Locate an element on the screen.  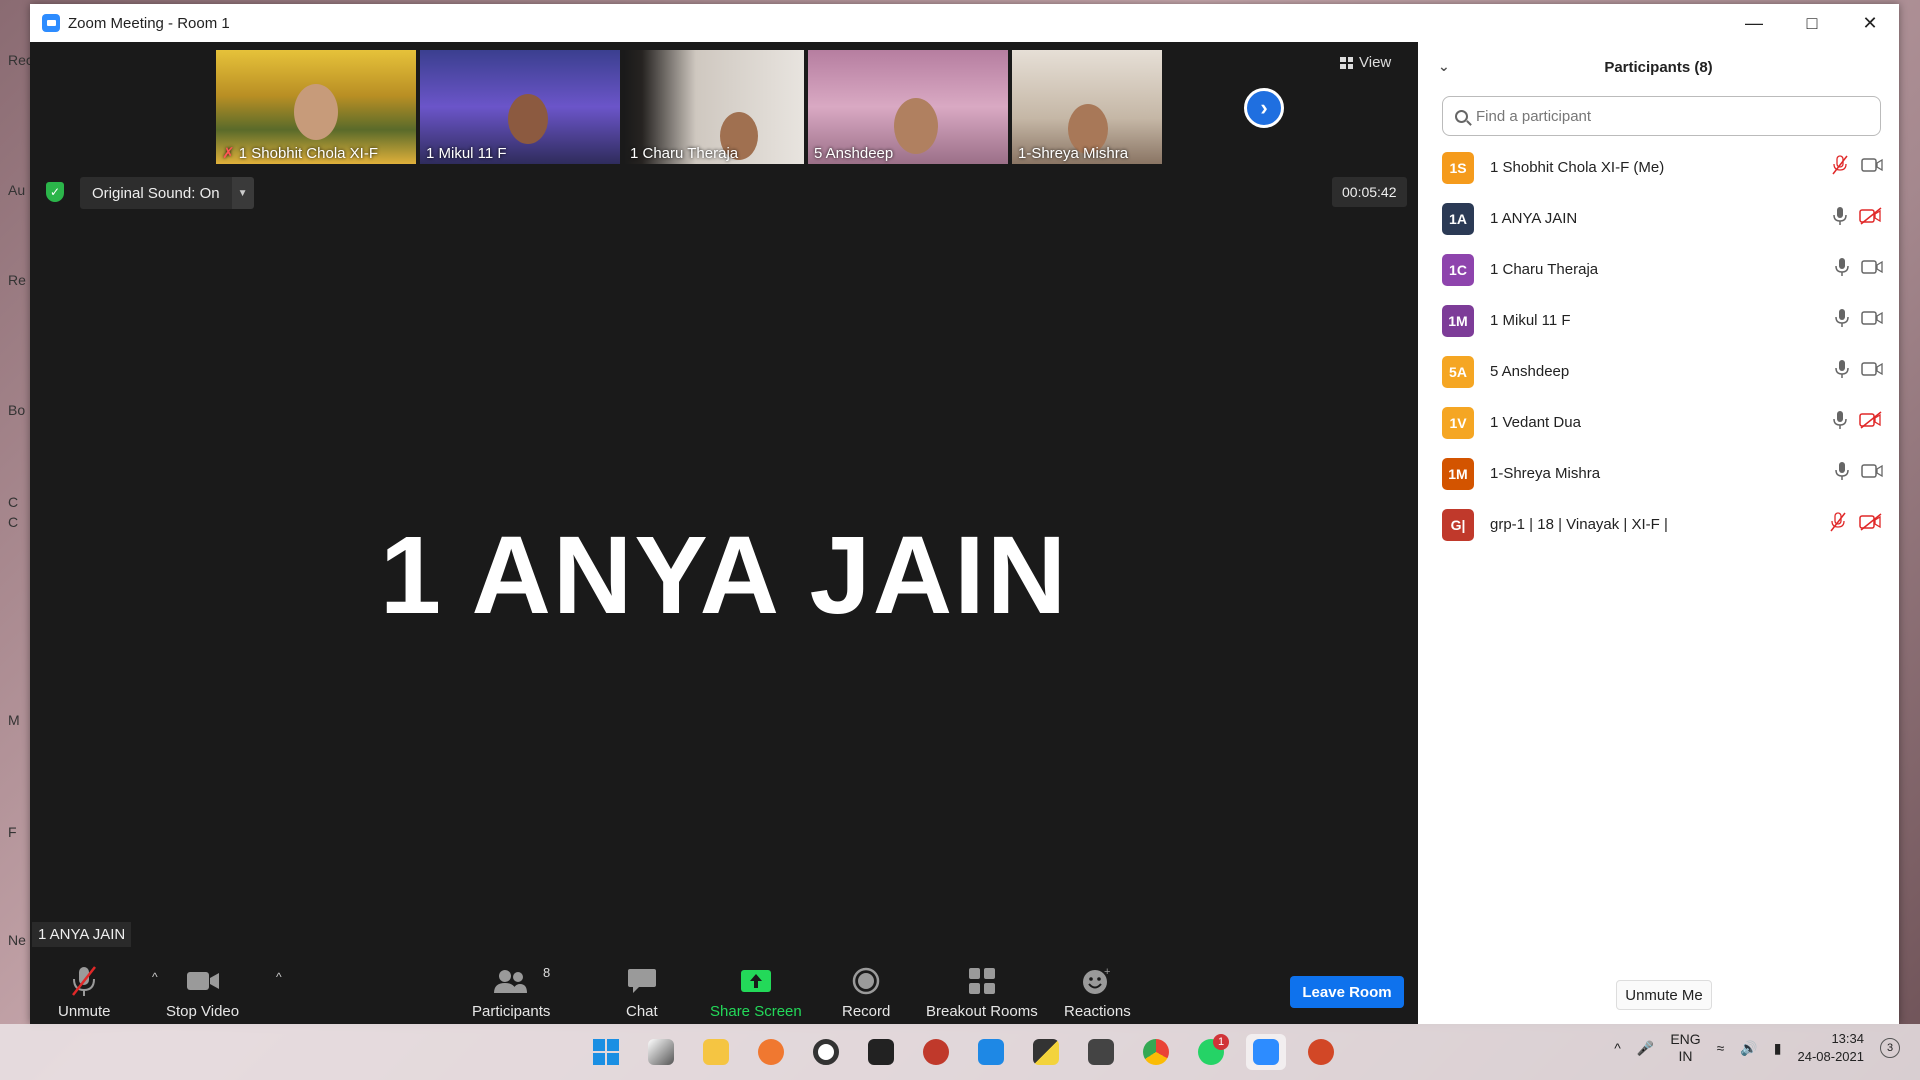
minimize-button: — is located at coordinates (1754, 23).